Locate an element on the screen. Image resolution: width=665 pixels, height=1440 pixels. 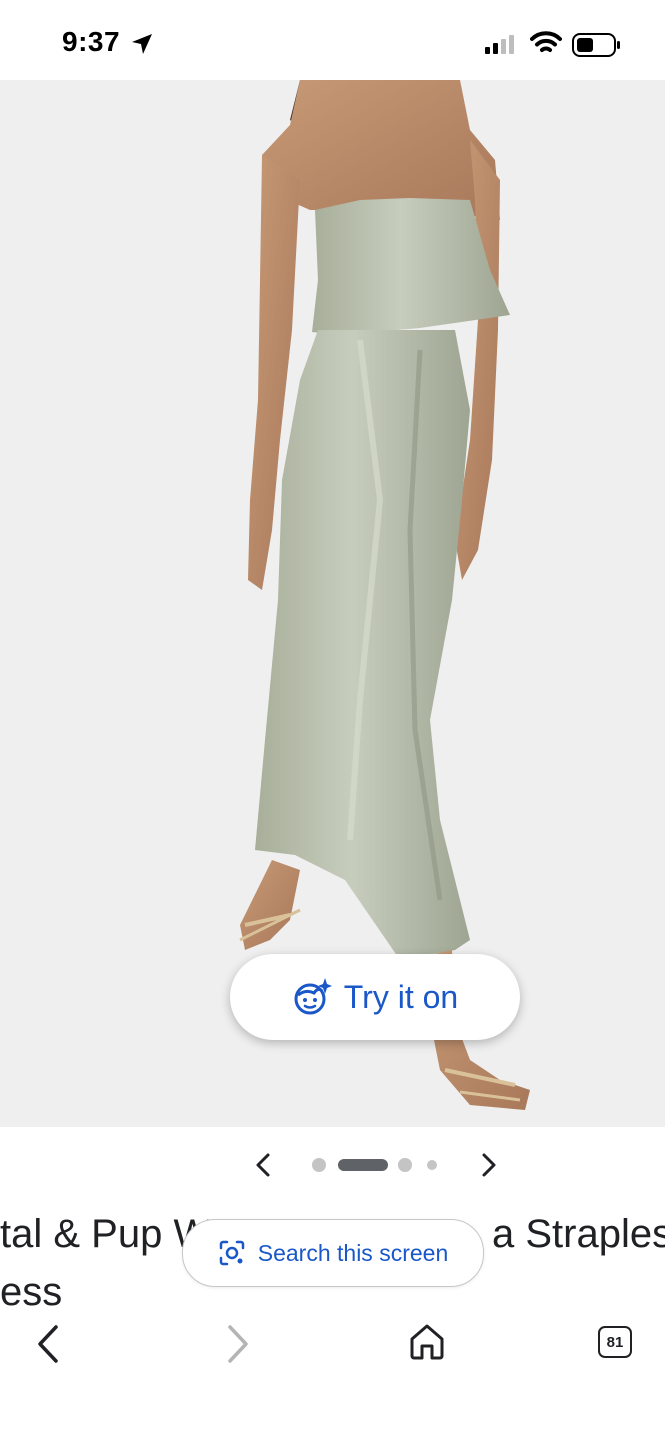
try-it-on-button: Try it on is located at coordinates (375, 997).